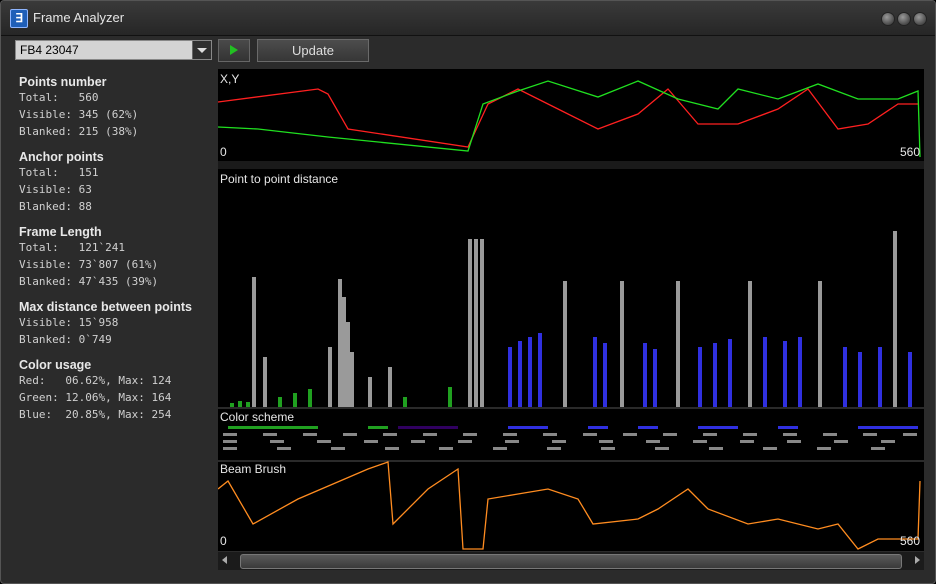  I want to click on color-scheme-label: Color scheme, so click(257, 417).